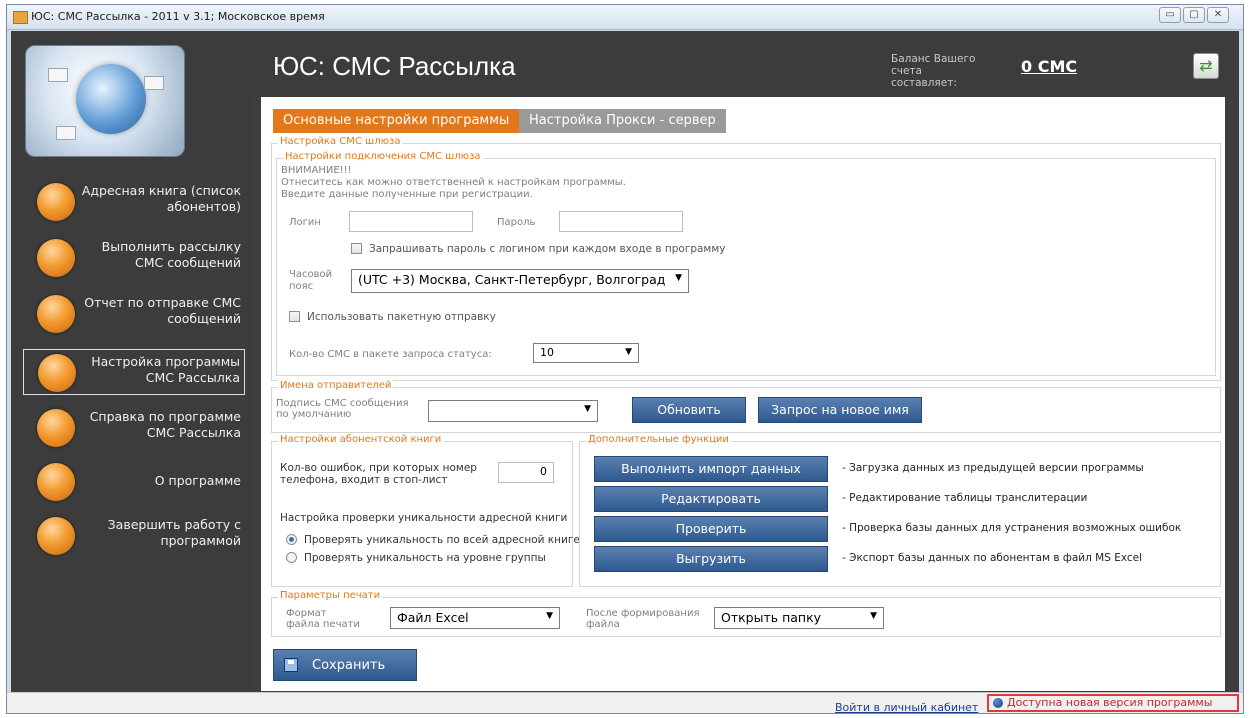 The image size is (1254, 718). I want to click on after-action-select: Открыть папку ▼, so click(799, 618).